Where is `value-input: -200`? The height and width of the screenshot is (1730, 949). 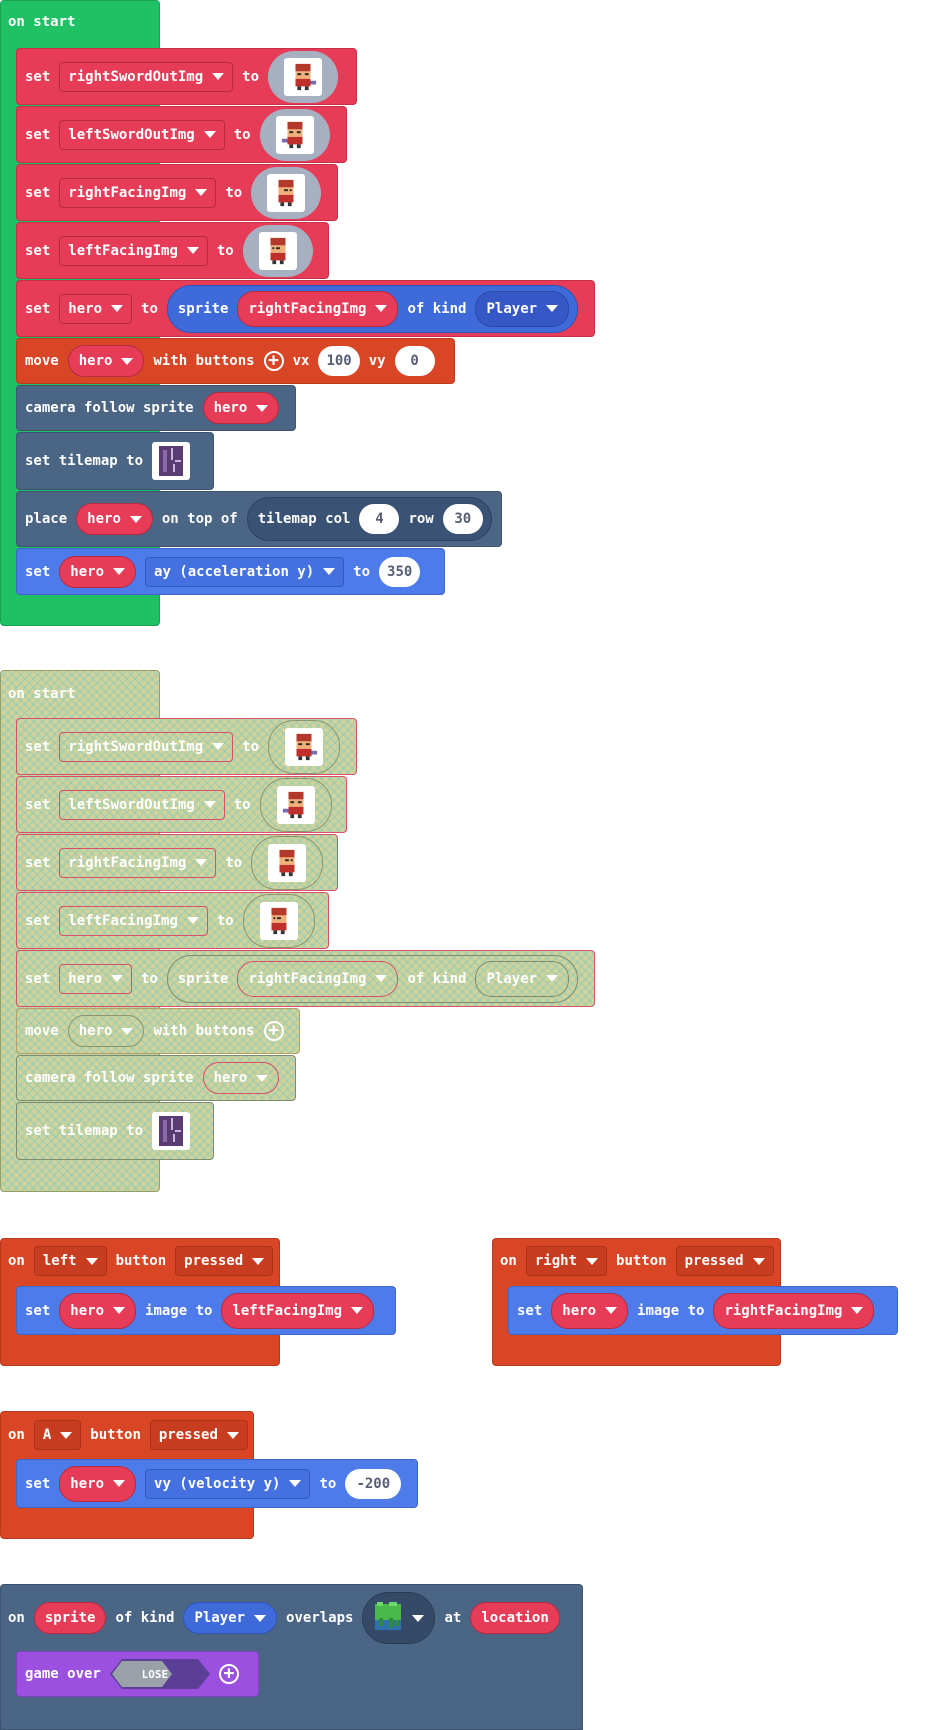 value-input: -200 is located at coordinates (373, 1483).